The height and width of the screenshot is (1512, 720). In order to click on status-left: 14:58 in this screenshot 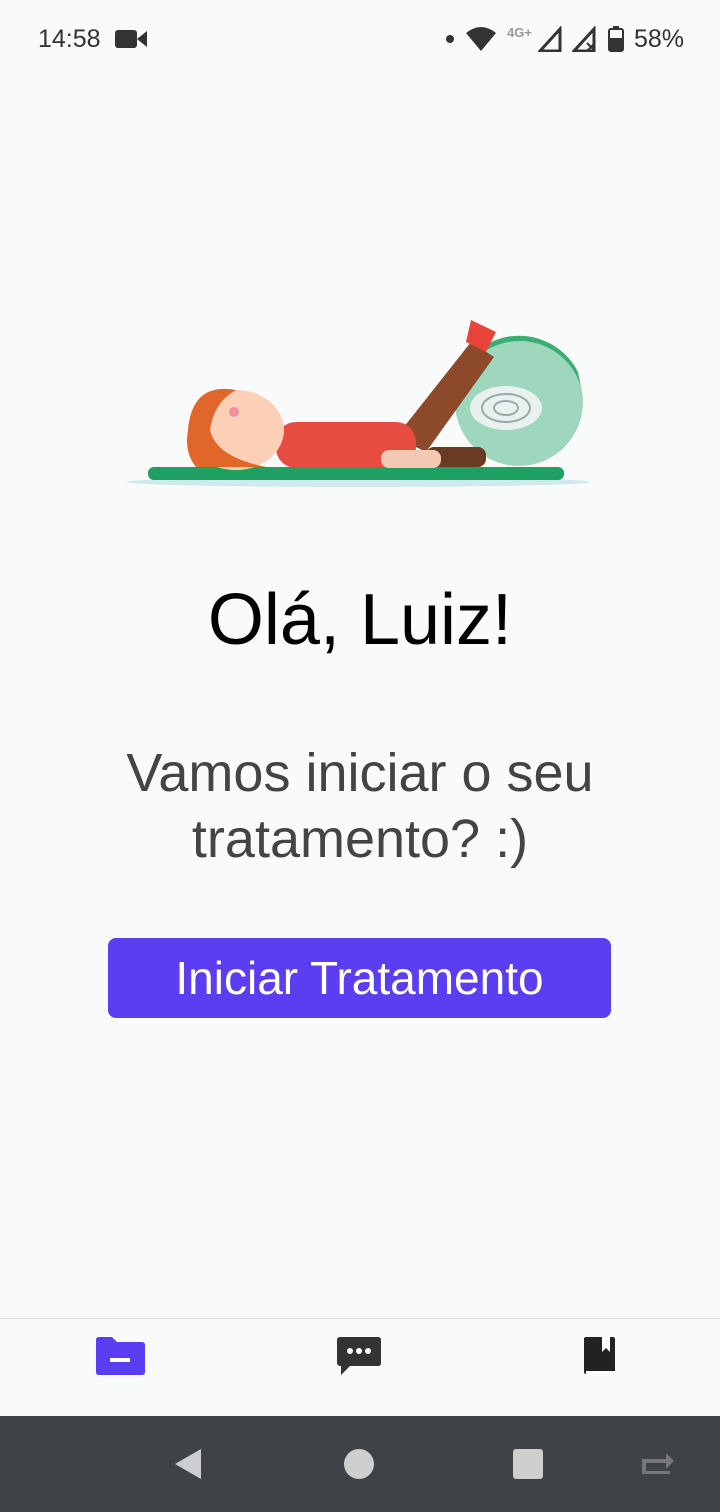, I will do `click(92, 39)`.